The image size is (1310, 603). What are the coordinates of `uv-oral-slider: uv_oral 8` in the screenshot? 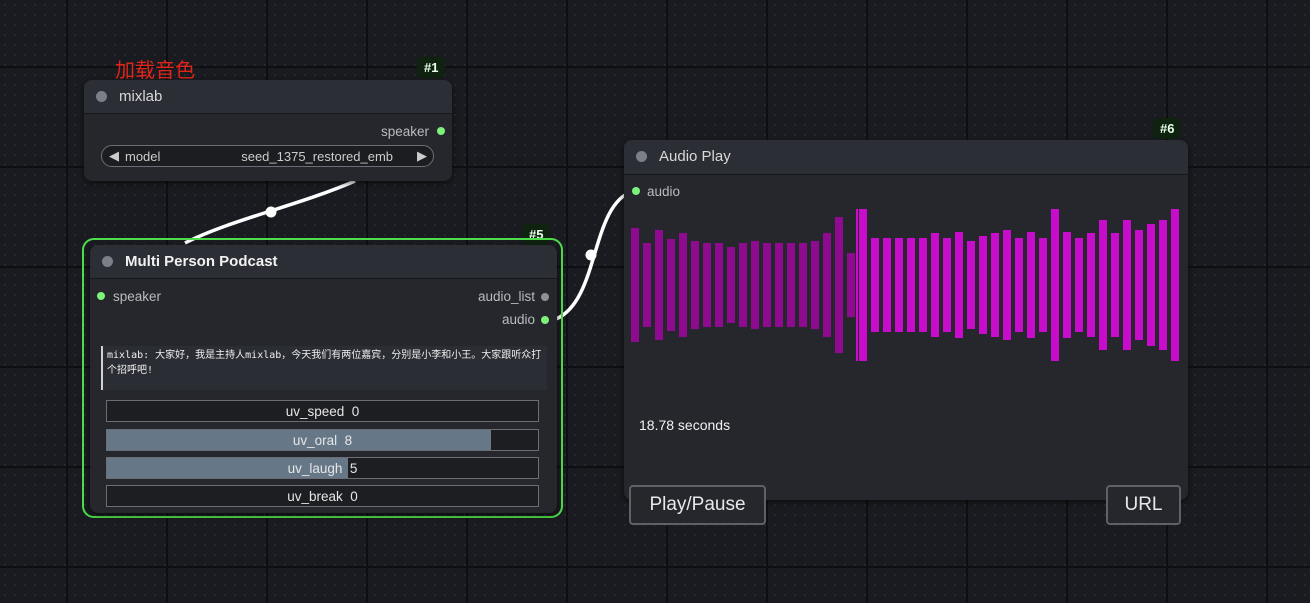 It's located at (322, 440).